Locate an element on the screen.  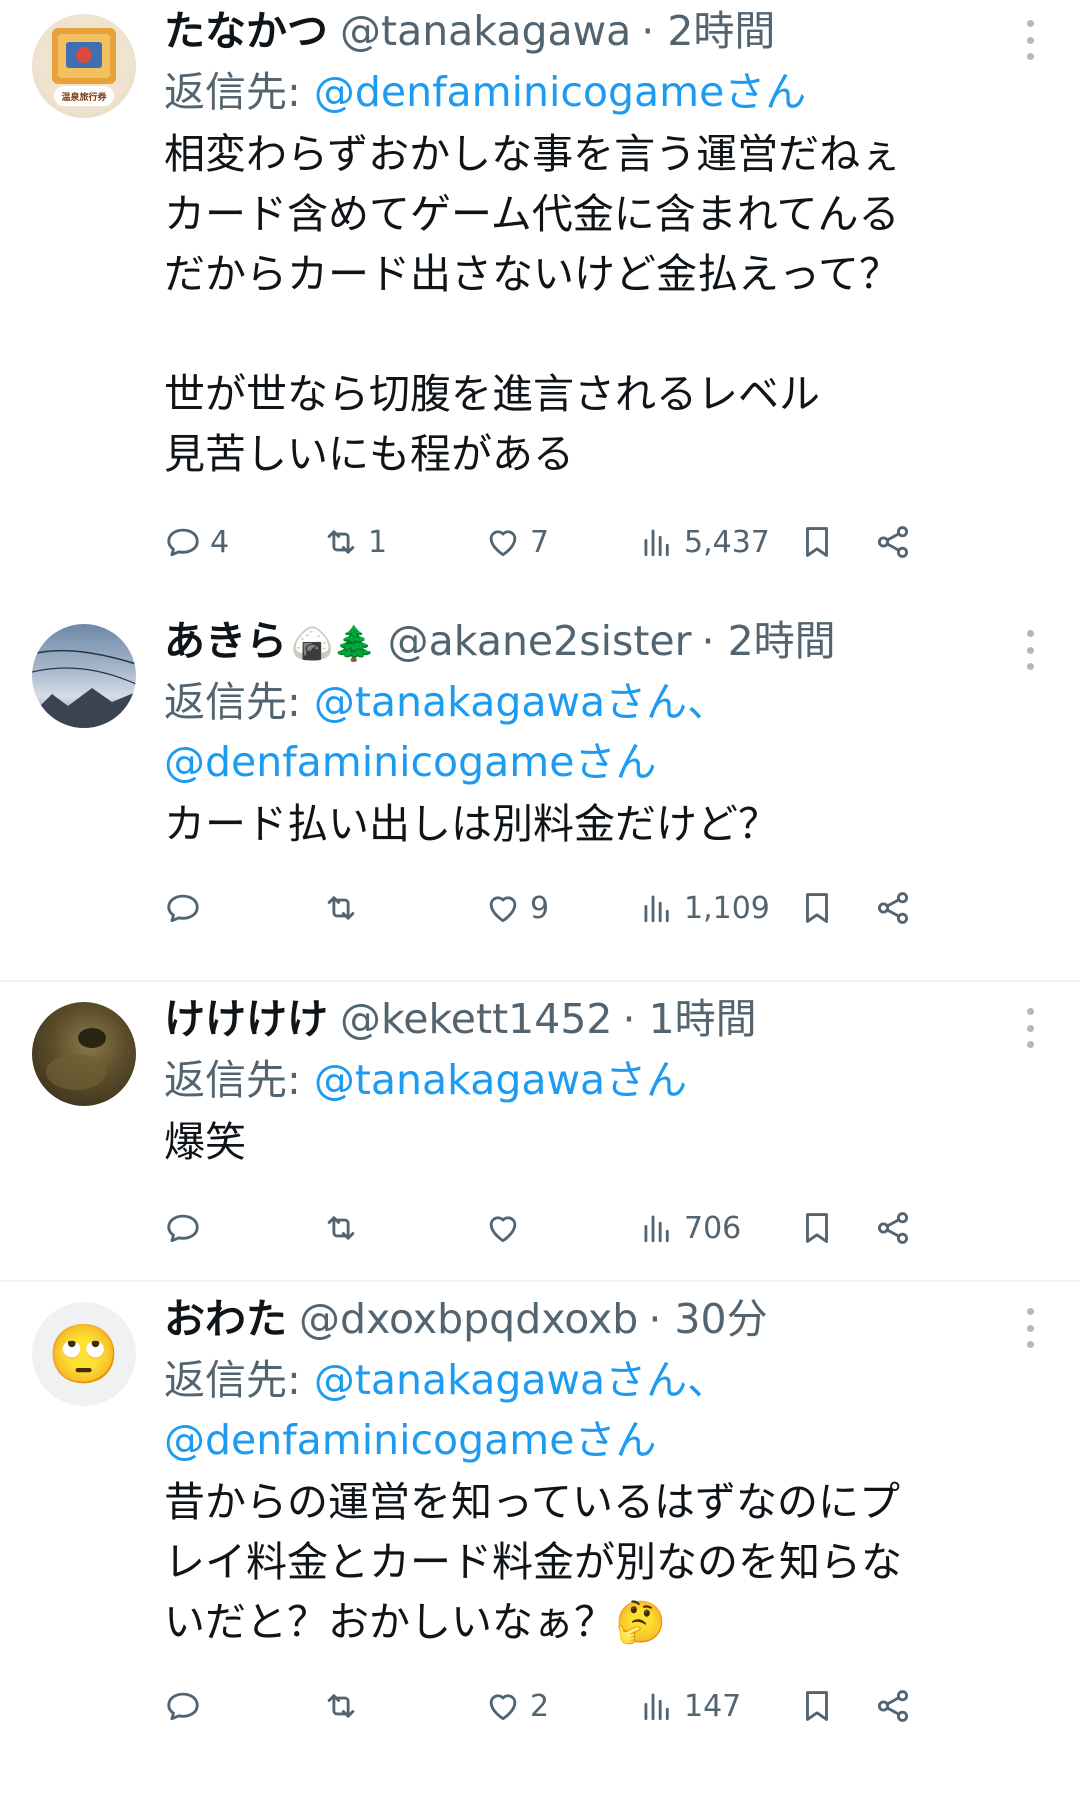
view-count: 1,109 is located at coordinates (727, 908).